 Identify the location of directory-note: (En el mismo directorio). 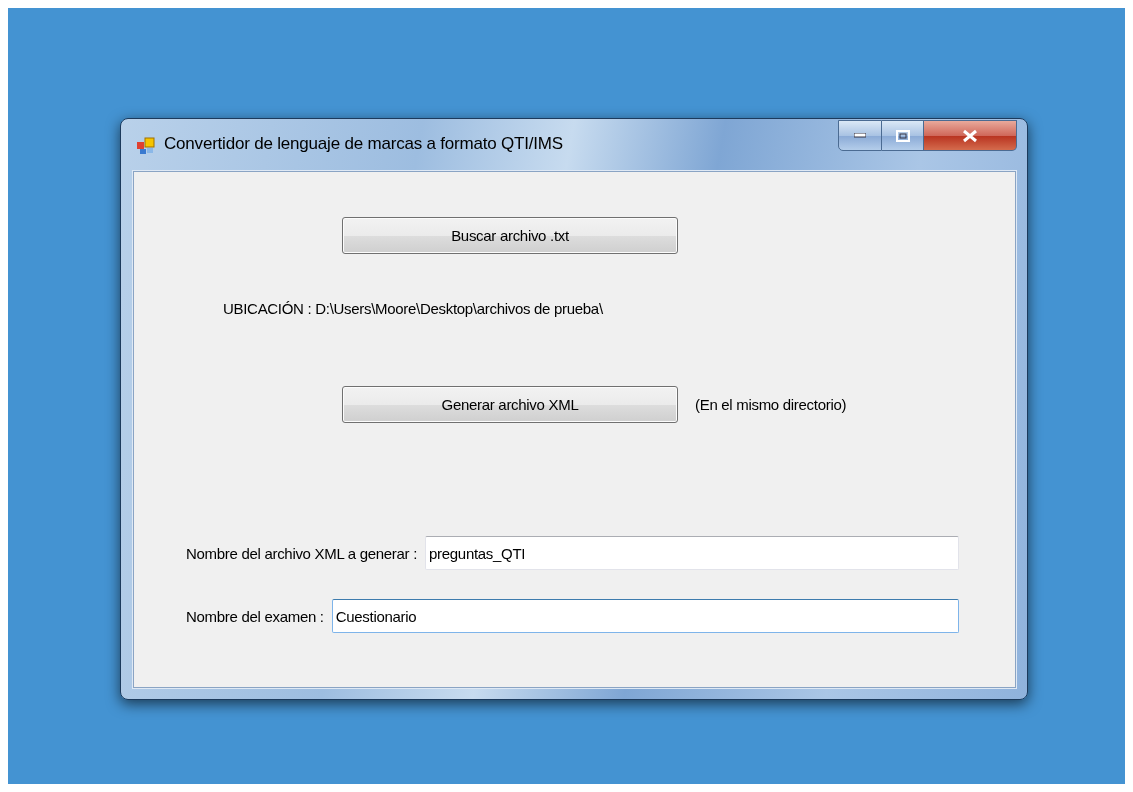
(771, 404).